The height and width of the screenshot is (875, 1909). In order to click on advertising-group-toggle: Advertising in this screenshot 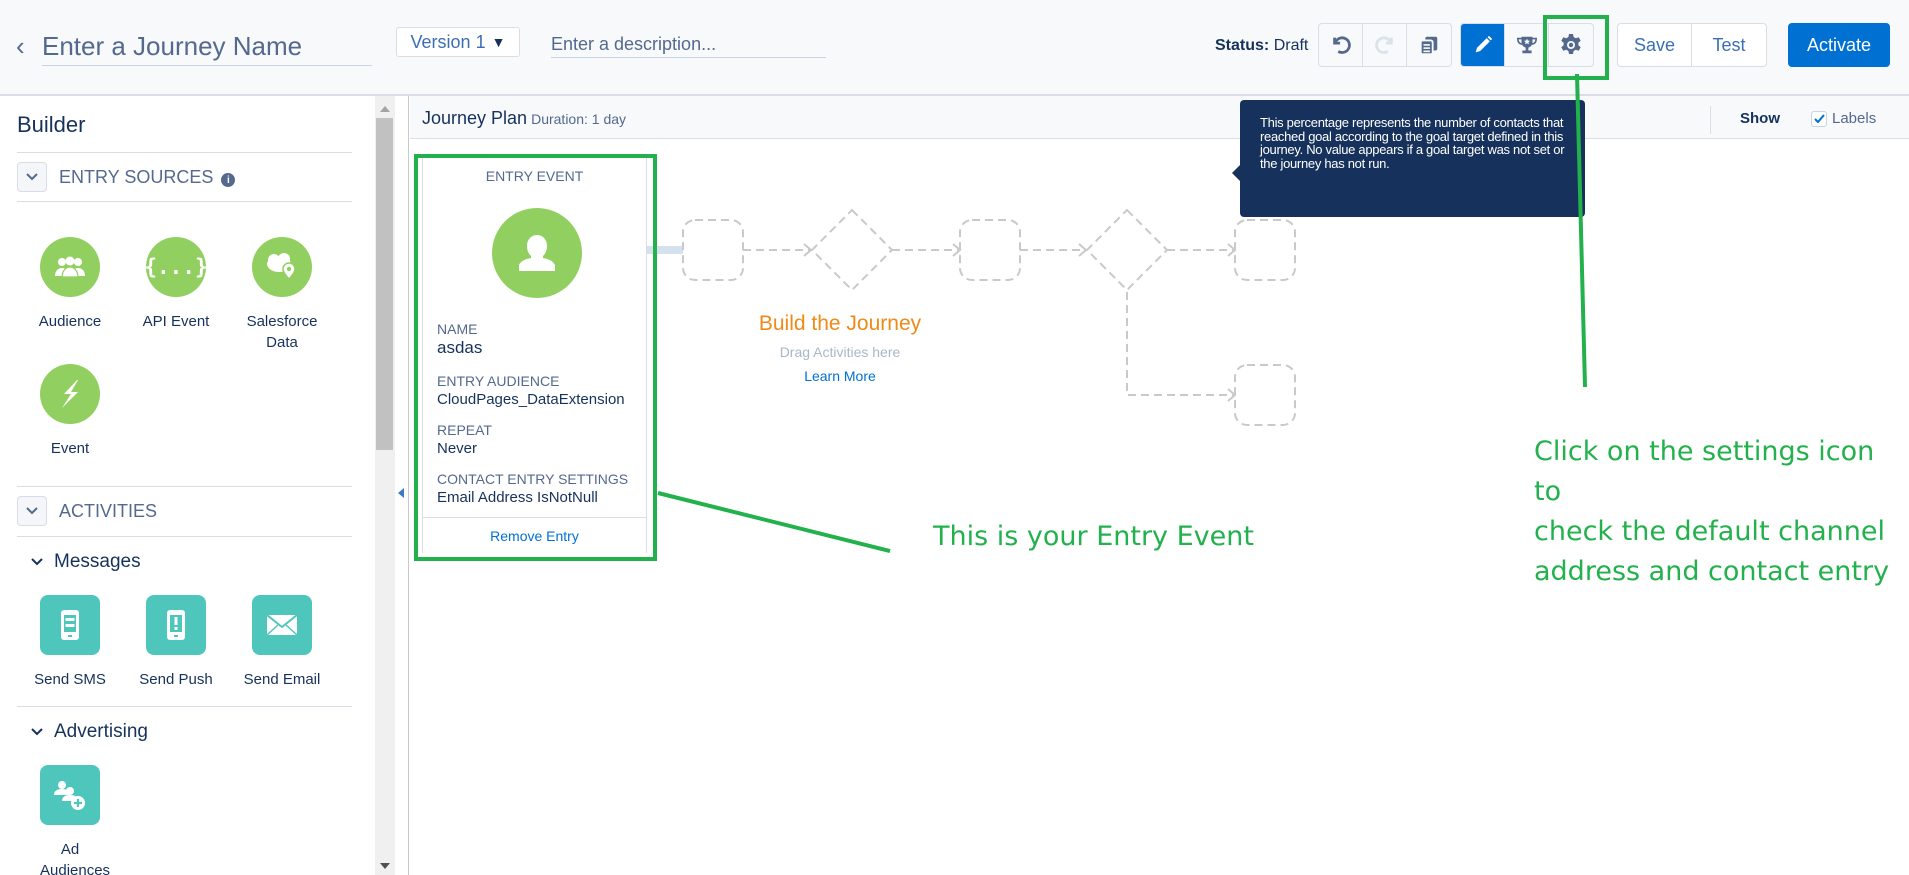, I will do `click(89, 732)`.